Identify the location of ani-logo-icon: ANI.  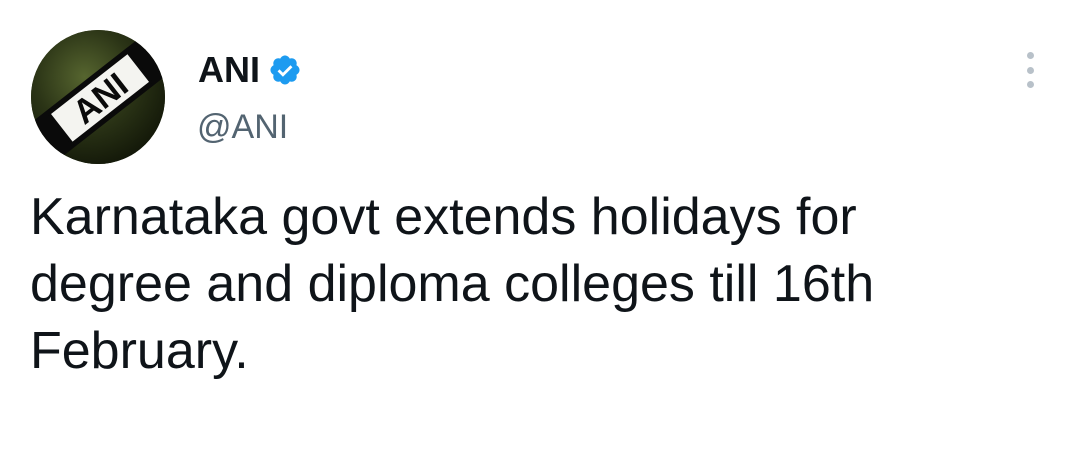
(98, 97).